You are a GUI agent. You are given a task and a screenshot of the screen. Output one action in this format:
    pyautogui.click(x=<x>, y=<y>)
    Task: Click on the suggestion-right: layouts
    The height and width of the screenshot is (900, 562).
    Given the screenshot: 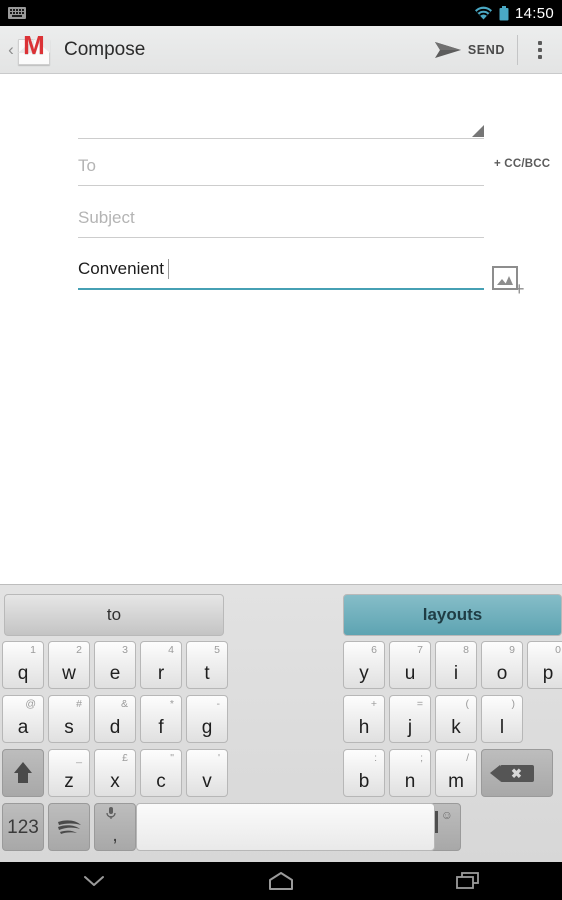 What is the action you would take?
    pyautogui.click(x=452, y=615)
    